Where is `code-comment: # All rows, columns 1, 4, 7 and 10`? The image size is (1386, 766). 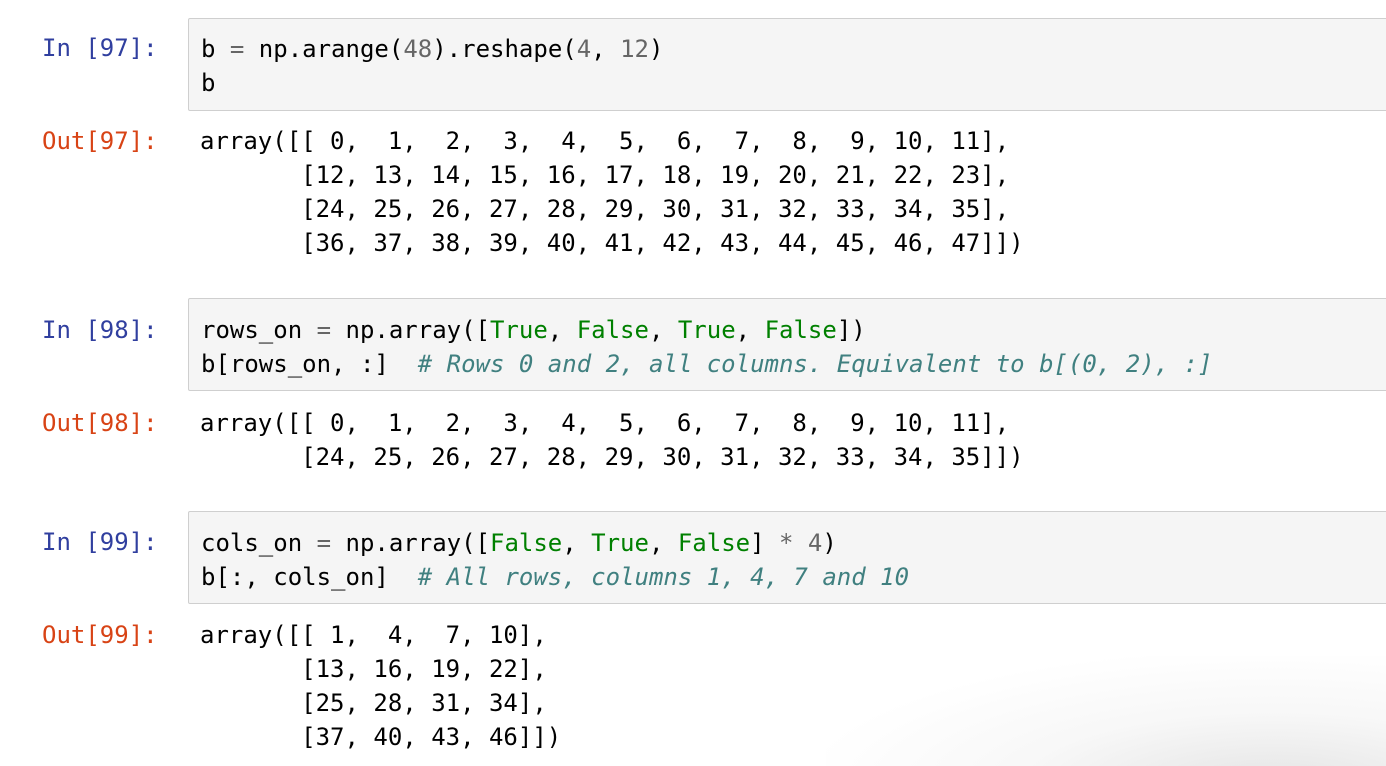 code-comment: # All rows, columns 1, 4, 7 and 10 is located at coordinates (663, 577).